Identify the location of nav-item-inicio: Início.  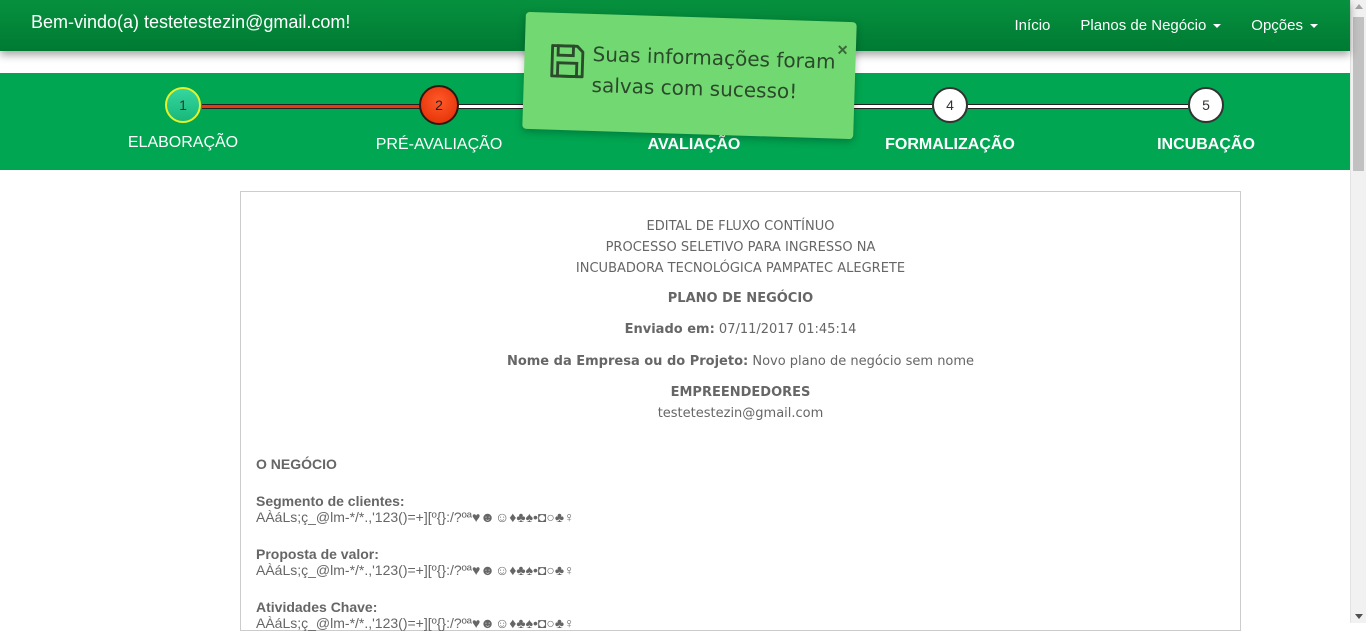
(1033, 25).